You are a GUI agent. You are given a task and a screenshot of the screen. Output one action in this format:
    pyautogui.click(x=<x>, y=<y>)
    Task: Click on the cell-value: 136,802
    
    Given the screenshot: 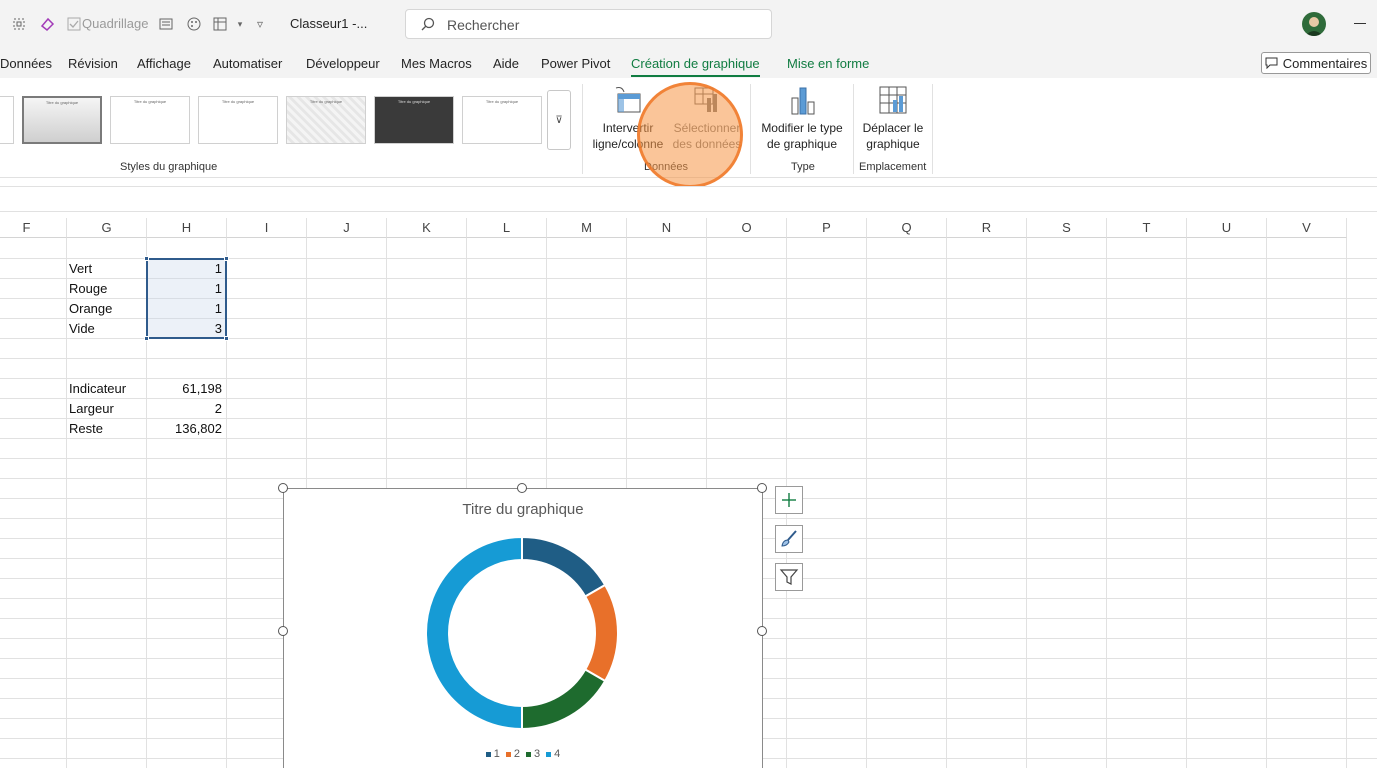 What is the action you would take?
    pyautogui.click(x=186, y=429)
    